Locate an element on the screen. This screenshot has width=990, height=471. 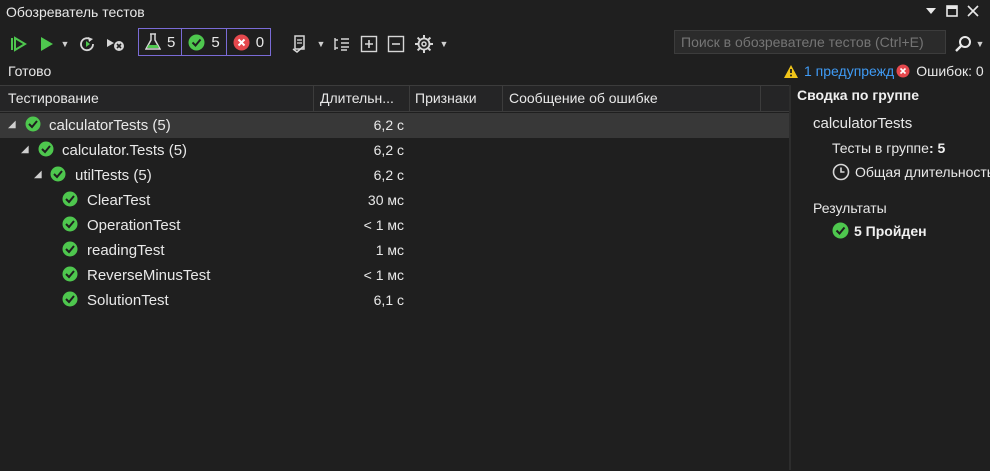
status-text: Готово is located at coordinates (30, 71).